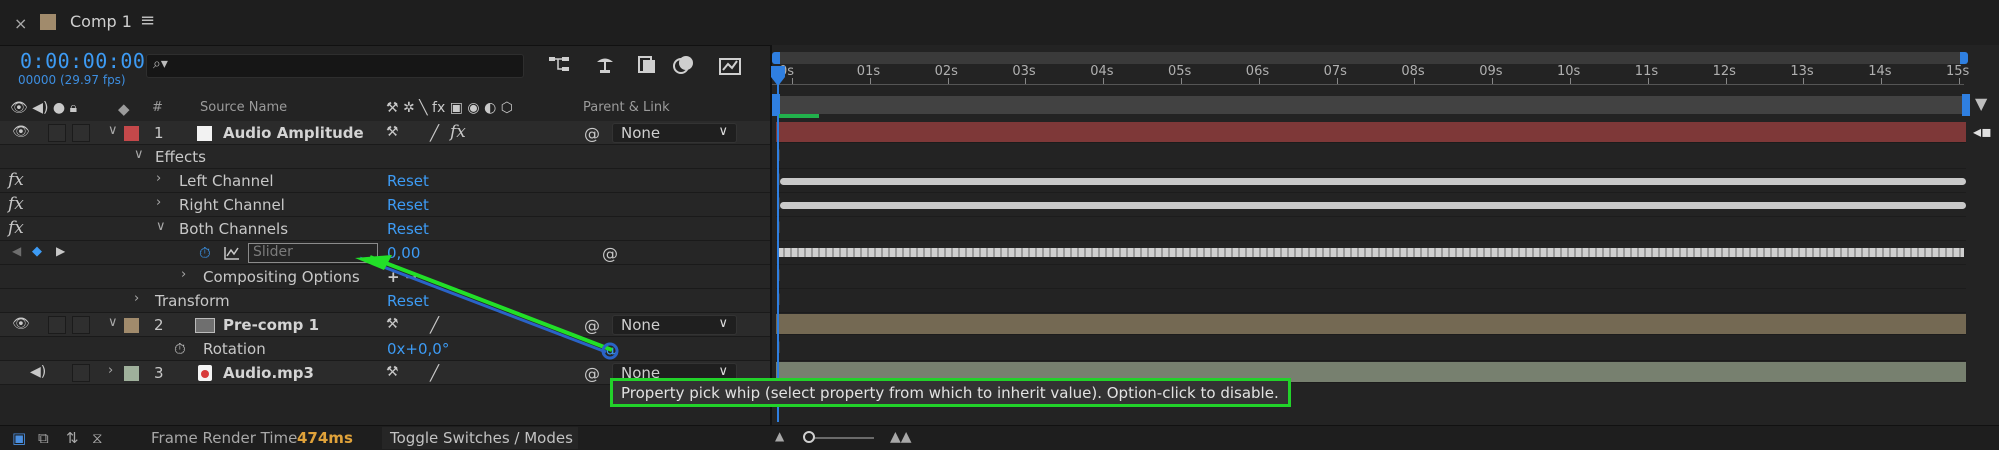 This screenshot has width=1999, height=450. I want to click on toggle-switches-modes-button: Toggle Switches / Modes, so click(480, 438).